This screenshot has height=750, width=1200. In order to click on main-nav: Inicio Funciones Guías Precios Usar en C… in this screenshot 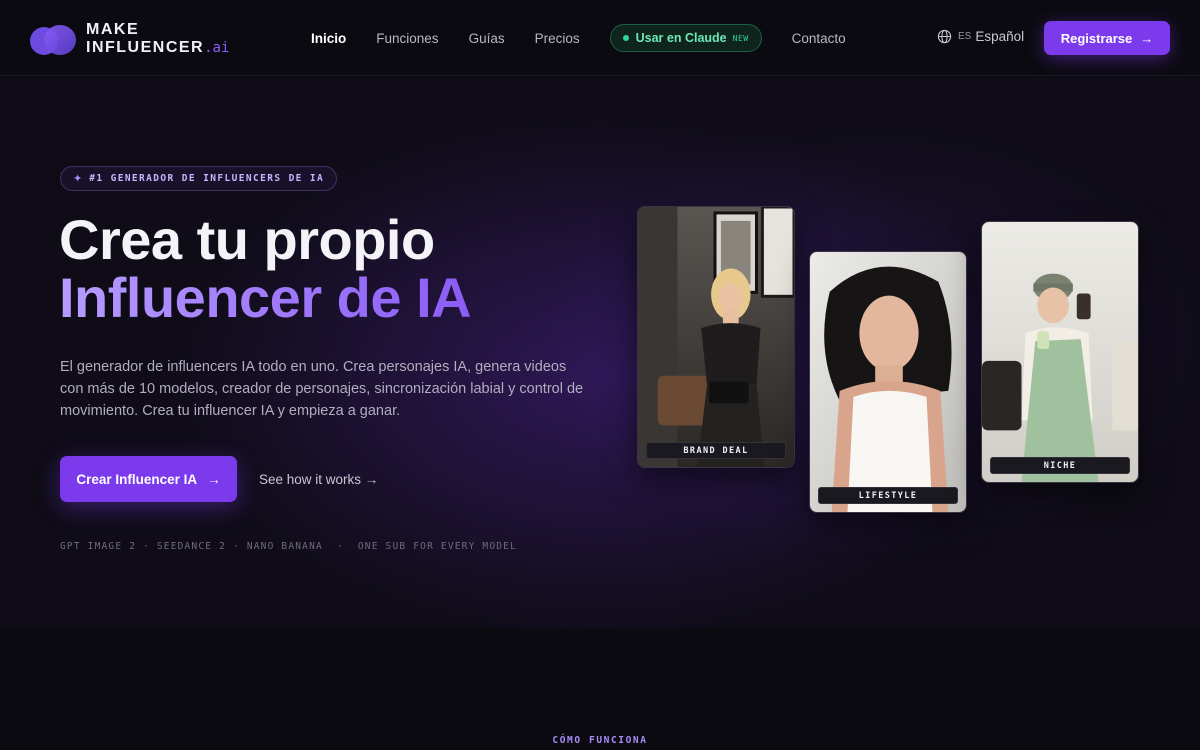, I will do `click(593, 38)`.